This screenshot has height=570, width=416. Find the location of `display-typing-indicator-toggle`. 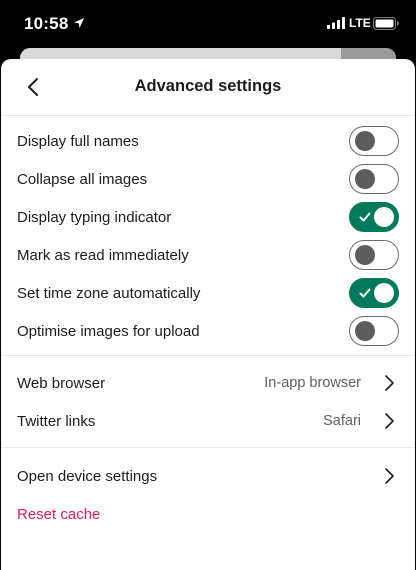

display-typing-indicator-toggle is located at coordinates (374, 217).